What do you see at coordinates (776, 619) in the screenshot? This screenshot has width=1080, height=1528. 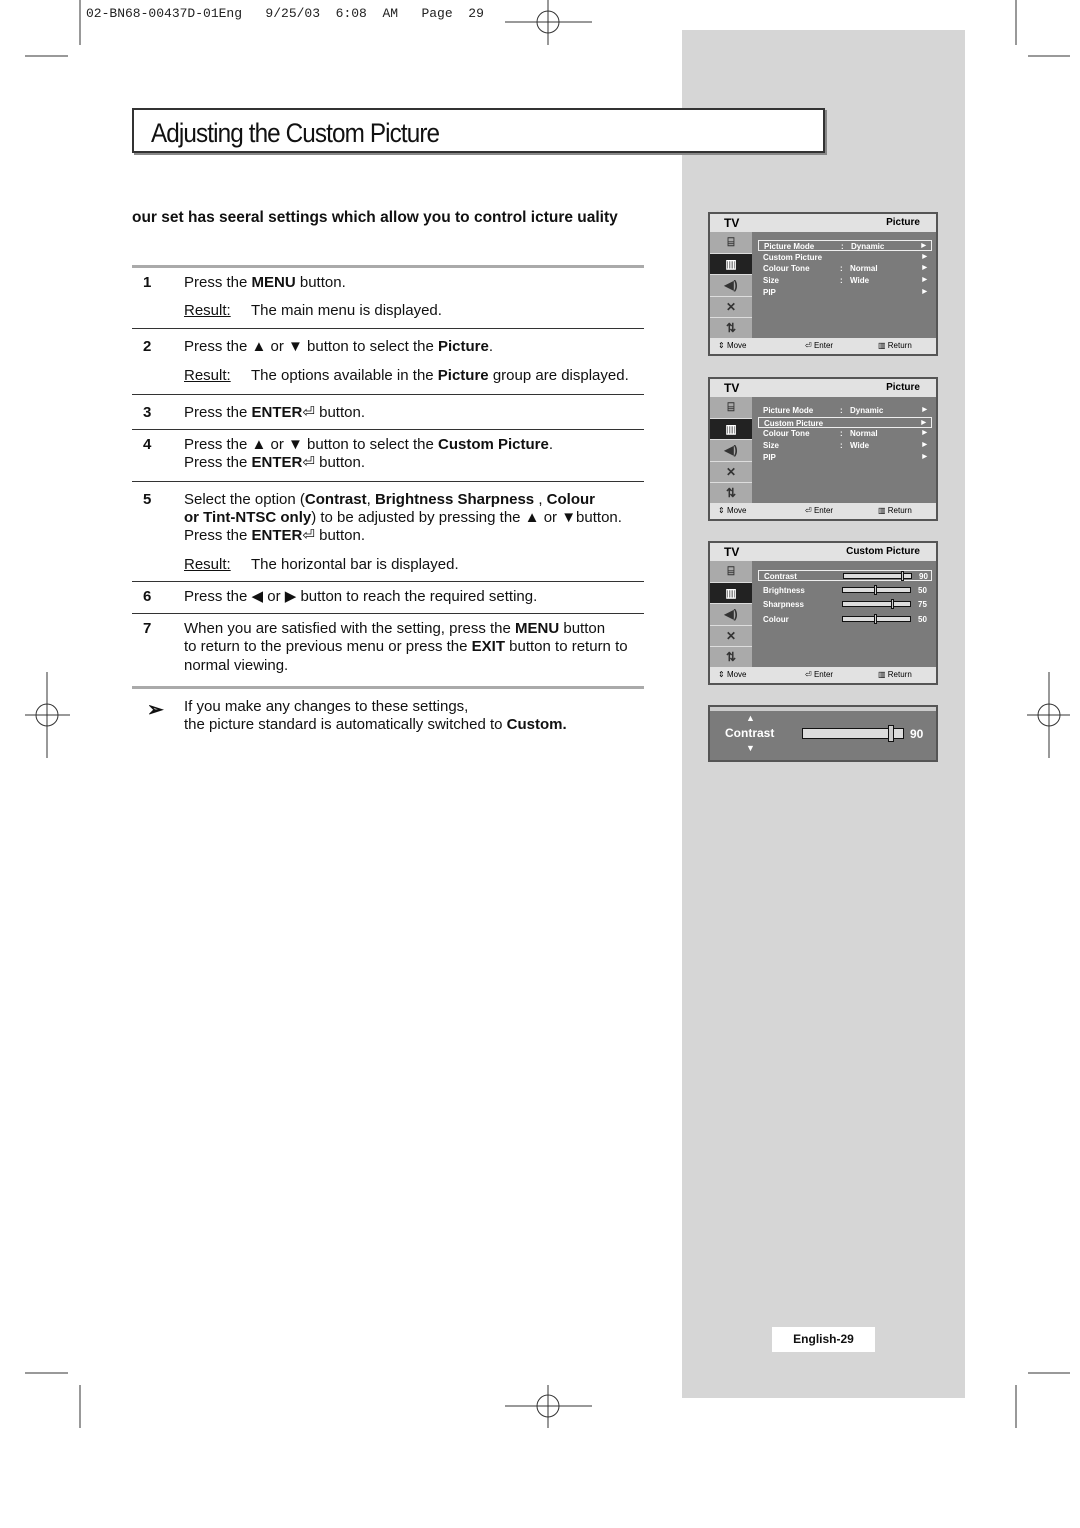 I see `slider-label: Colour` at bounding box center [776, 619].